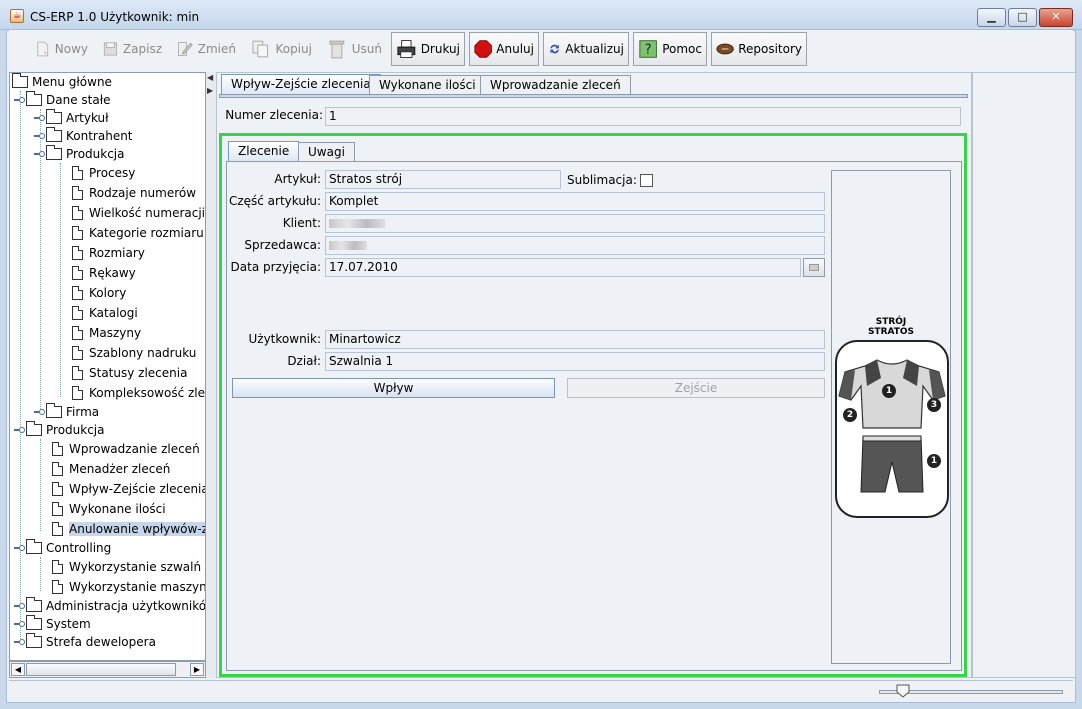 This screenshot has width=1082, height=709. Describe the element at coordinates (62, 548) in the screenshot. I see `tree-node-controlling: Controlling` at that location.